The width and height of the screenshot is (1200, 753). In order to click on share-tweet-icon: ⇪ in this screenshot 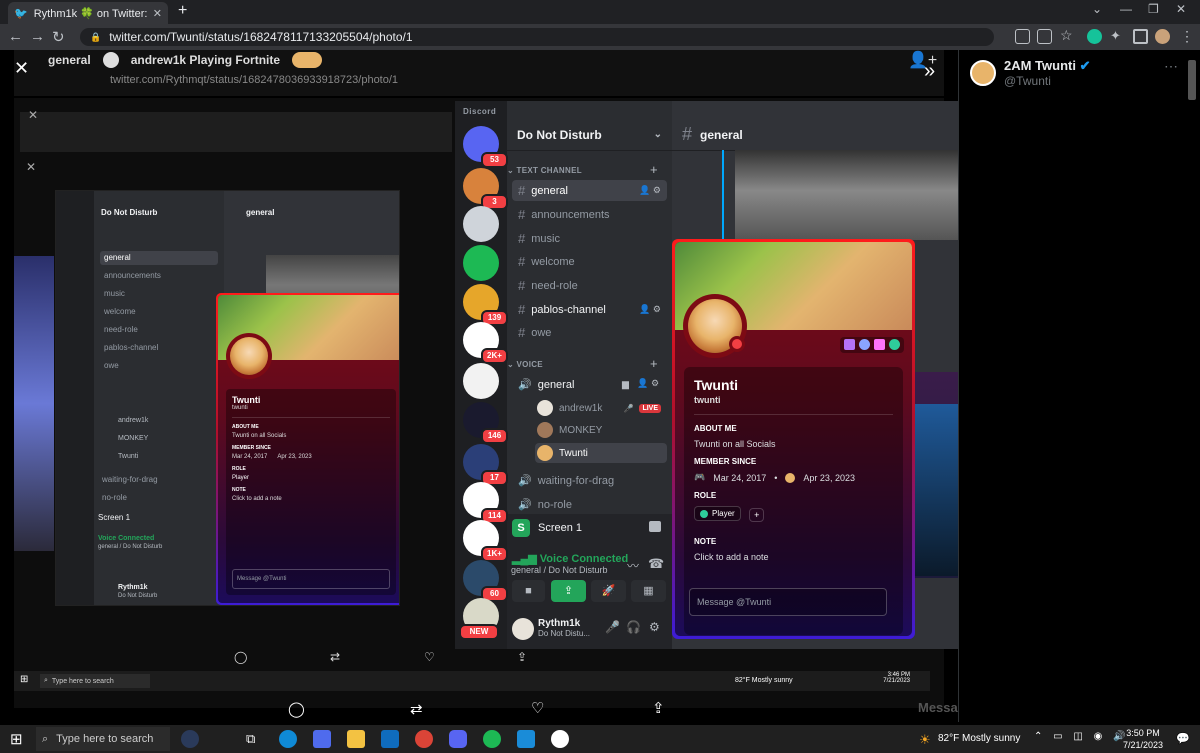, I will do `click(658, 708)`.